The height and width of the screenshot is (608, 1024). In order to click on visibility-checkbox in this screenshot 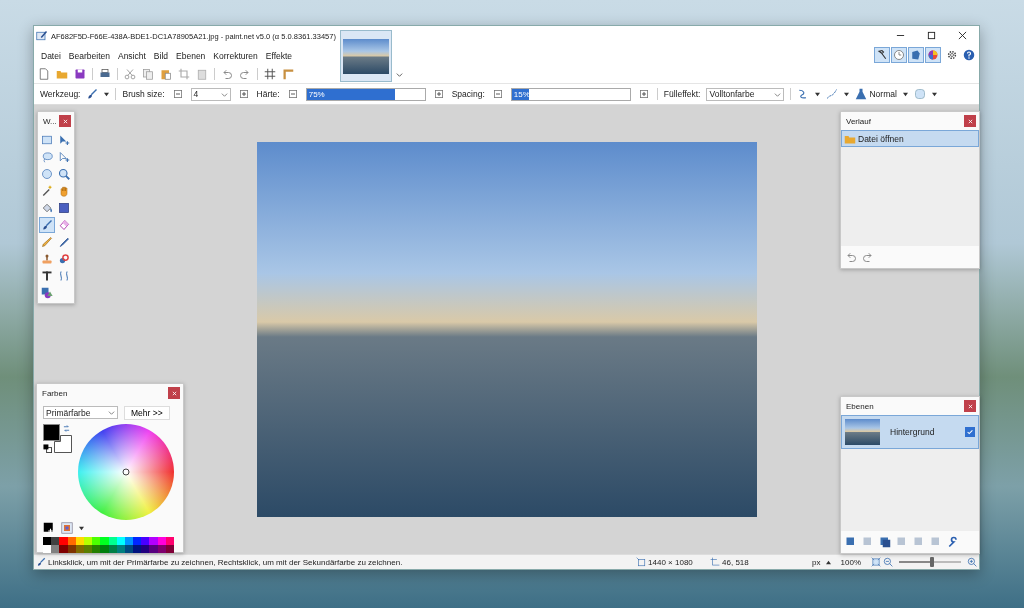, I will do `click(970, 432)`.